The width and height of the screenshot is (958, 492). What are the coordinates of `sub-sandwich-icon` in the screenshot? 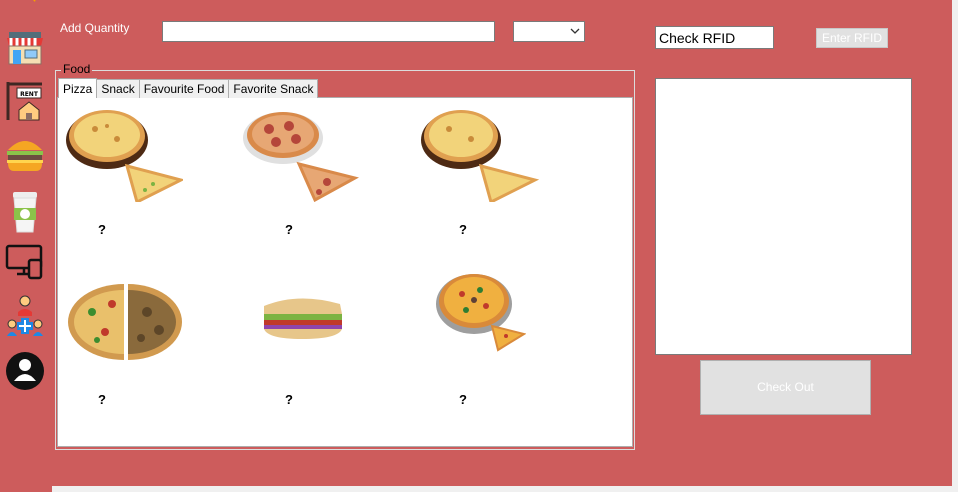 It's located at (303, 317).